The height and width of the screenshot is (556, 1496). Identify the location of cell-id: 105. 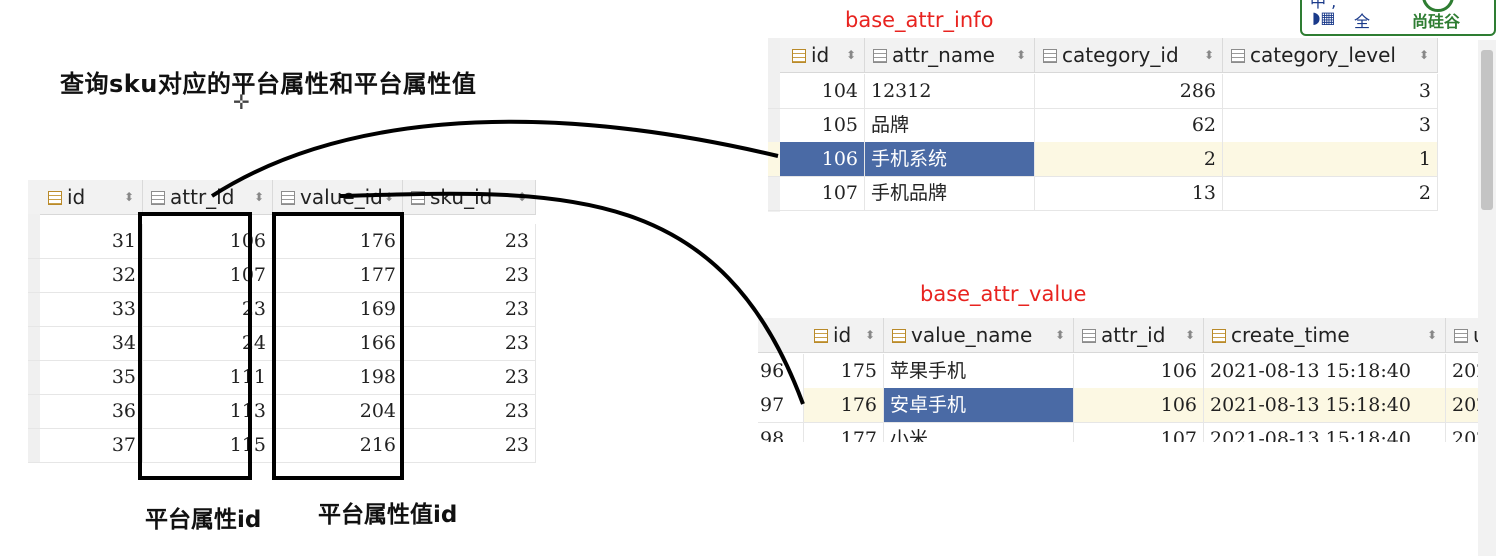
(822, 125).